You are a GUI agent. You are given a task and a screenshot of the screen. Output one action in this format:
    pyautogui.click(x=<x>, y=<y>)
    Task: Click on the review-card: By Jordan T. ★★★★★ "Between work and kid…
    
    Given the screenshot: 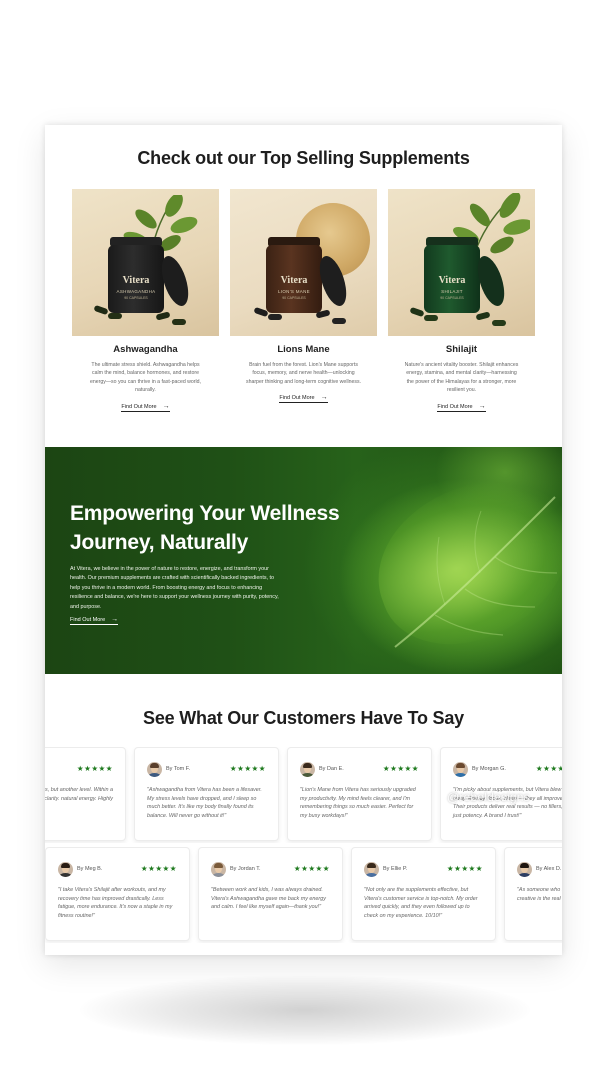 What is the action you would take?
    pyautogui.click(x=270, y=894)
    